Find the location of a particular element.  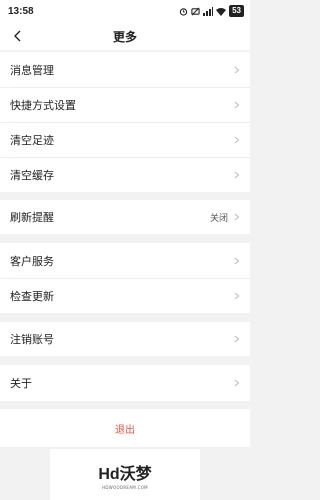

settings-item-clear-history: 清空足迹 is located at coordinates (125, 140).